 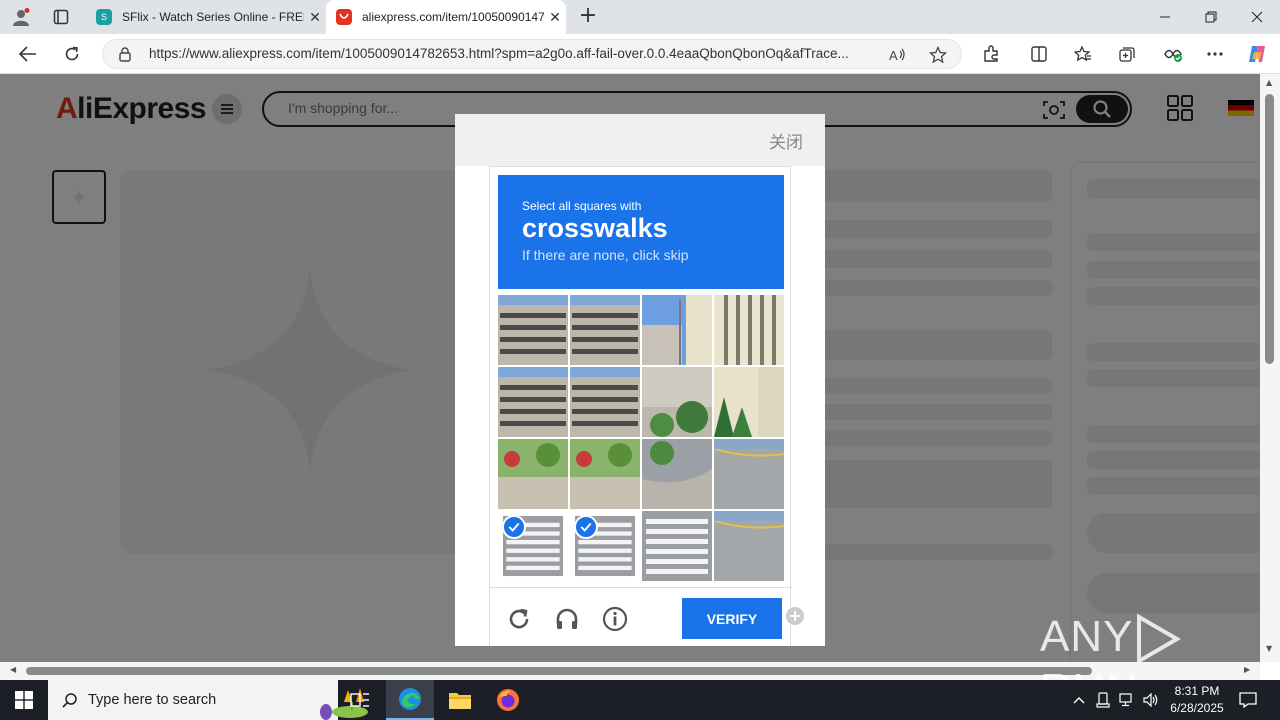 What do you see at coordinates (1151, 700) in the screenshot?
I see `volume-icon` at bounding box center [1151, 700].